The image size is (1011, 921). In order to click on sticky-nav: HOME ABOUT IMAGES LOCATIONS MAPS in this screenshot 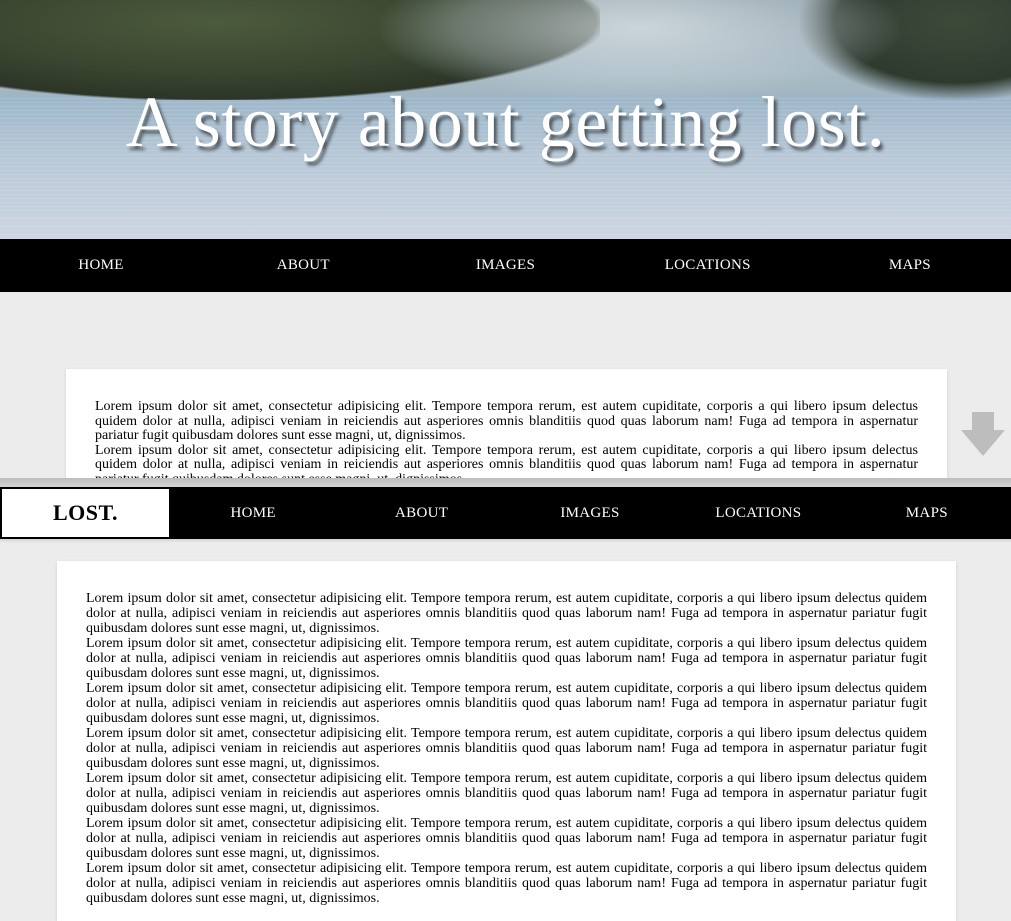, I will do `click(590, 513)`.